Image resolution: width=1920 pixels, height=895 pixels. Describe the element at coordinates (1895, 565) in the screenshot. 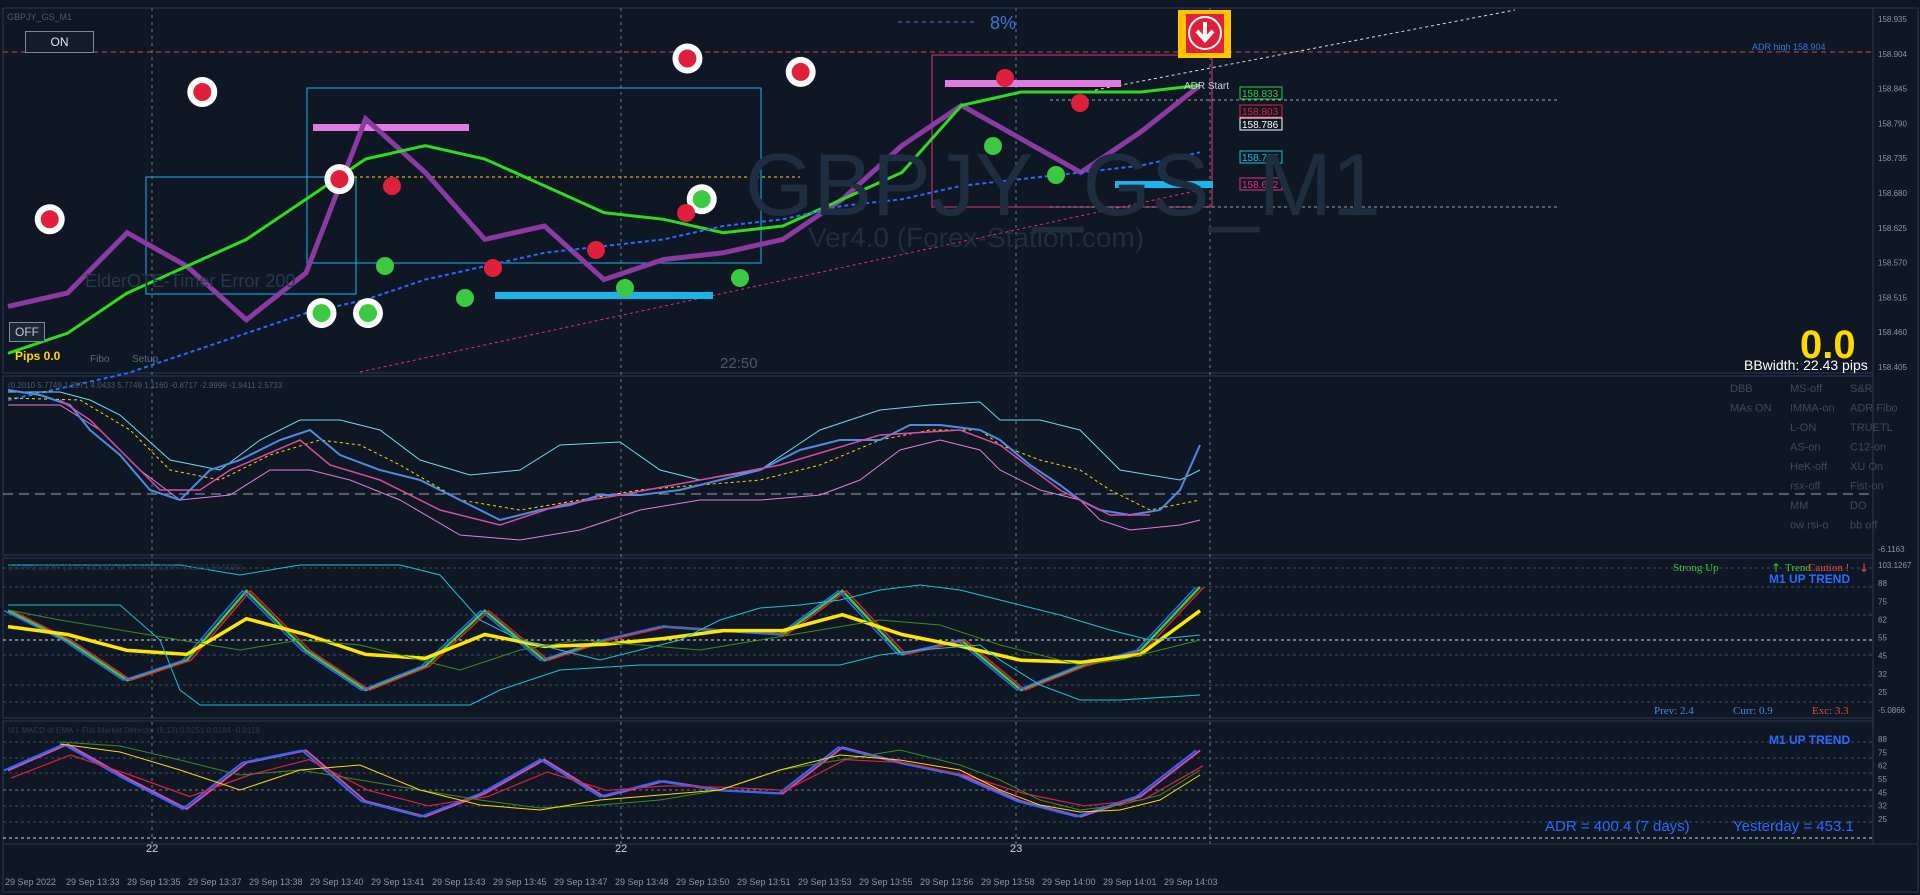

I see `trend-axis-tick-0: 103.1267` at that location.